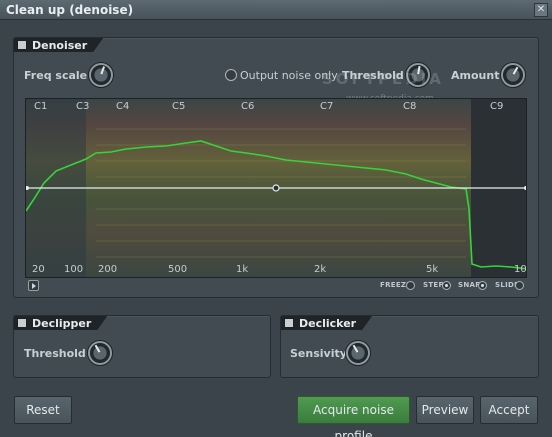 The height and width of the screenshot is (437, 552). What do you see at coordinates (497, 106) in the screenshot?
I see `note-label: C9` at bounding box center [497, 106].